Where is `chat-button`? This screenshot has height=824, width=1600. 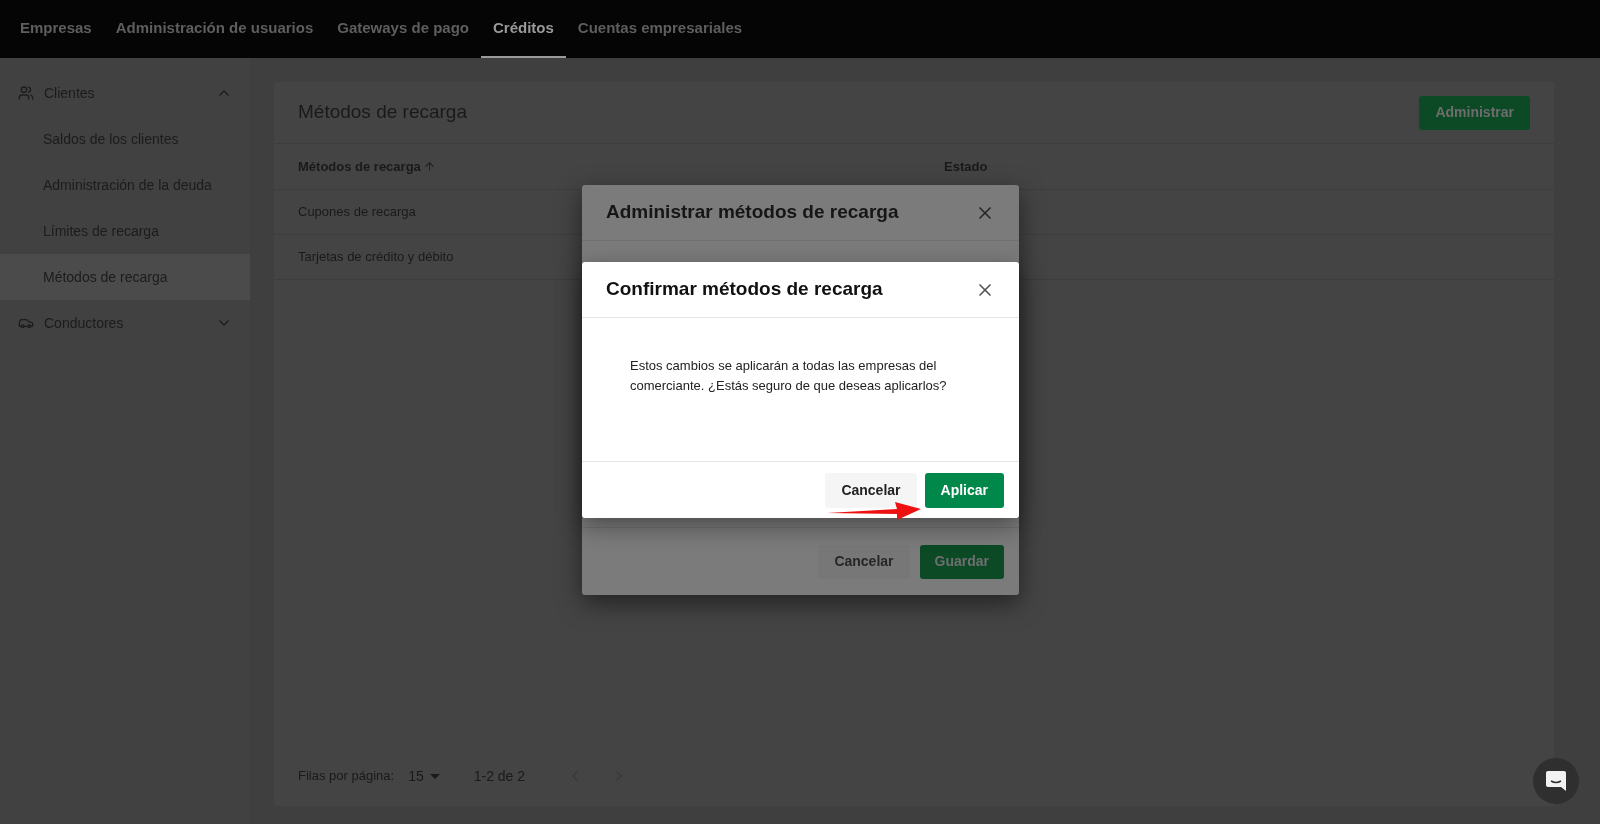 chat-button is located at coordinates (1556, 781).